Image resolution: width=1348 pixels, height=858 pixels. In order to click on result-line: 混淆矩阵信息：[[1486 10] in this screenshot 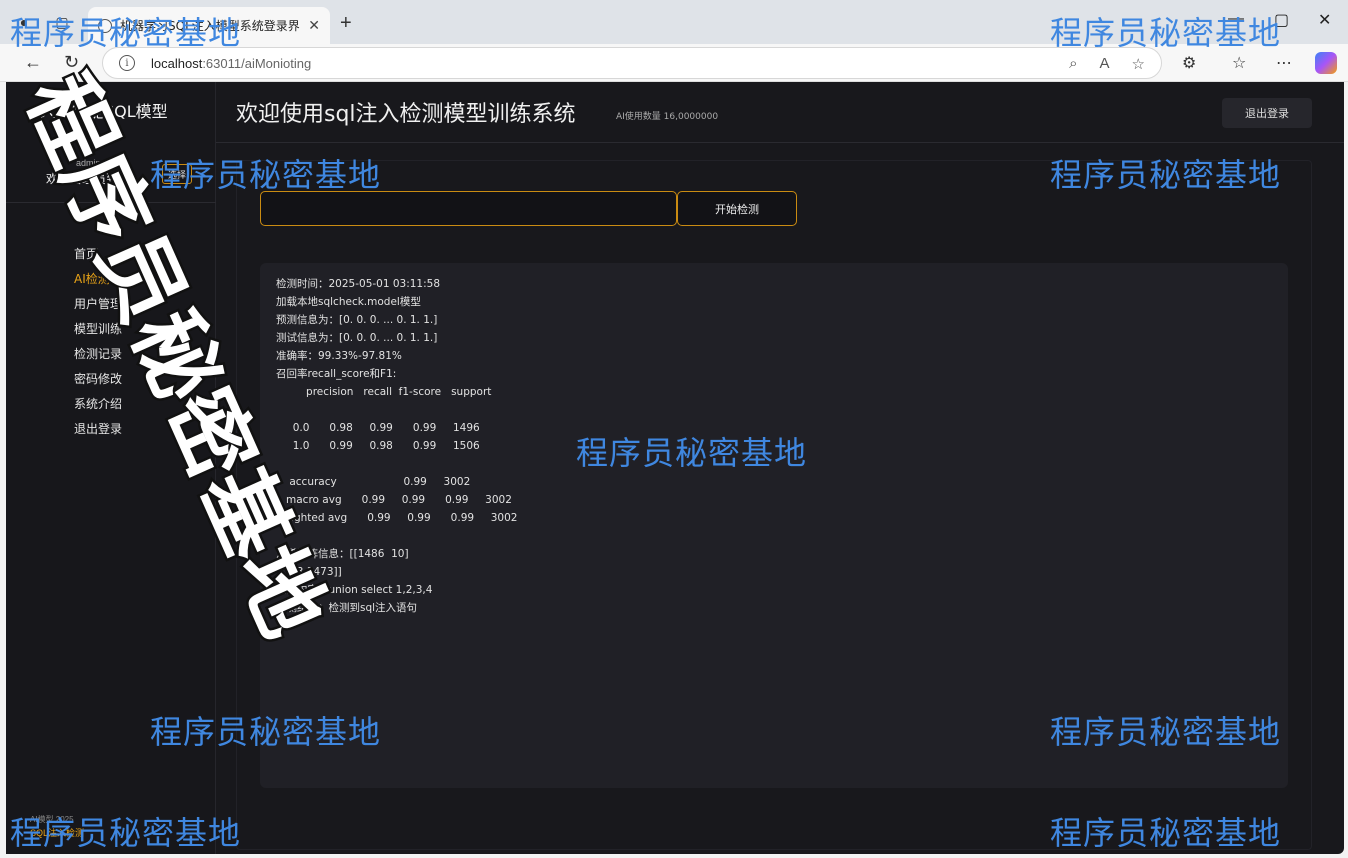, I will do `click(342, 554)`.